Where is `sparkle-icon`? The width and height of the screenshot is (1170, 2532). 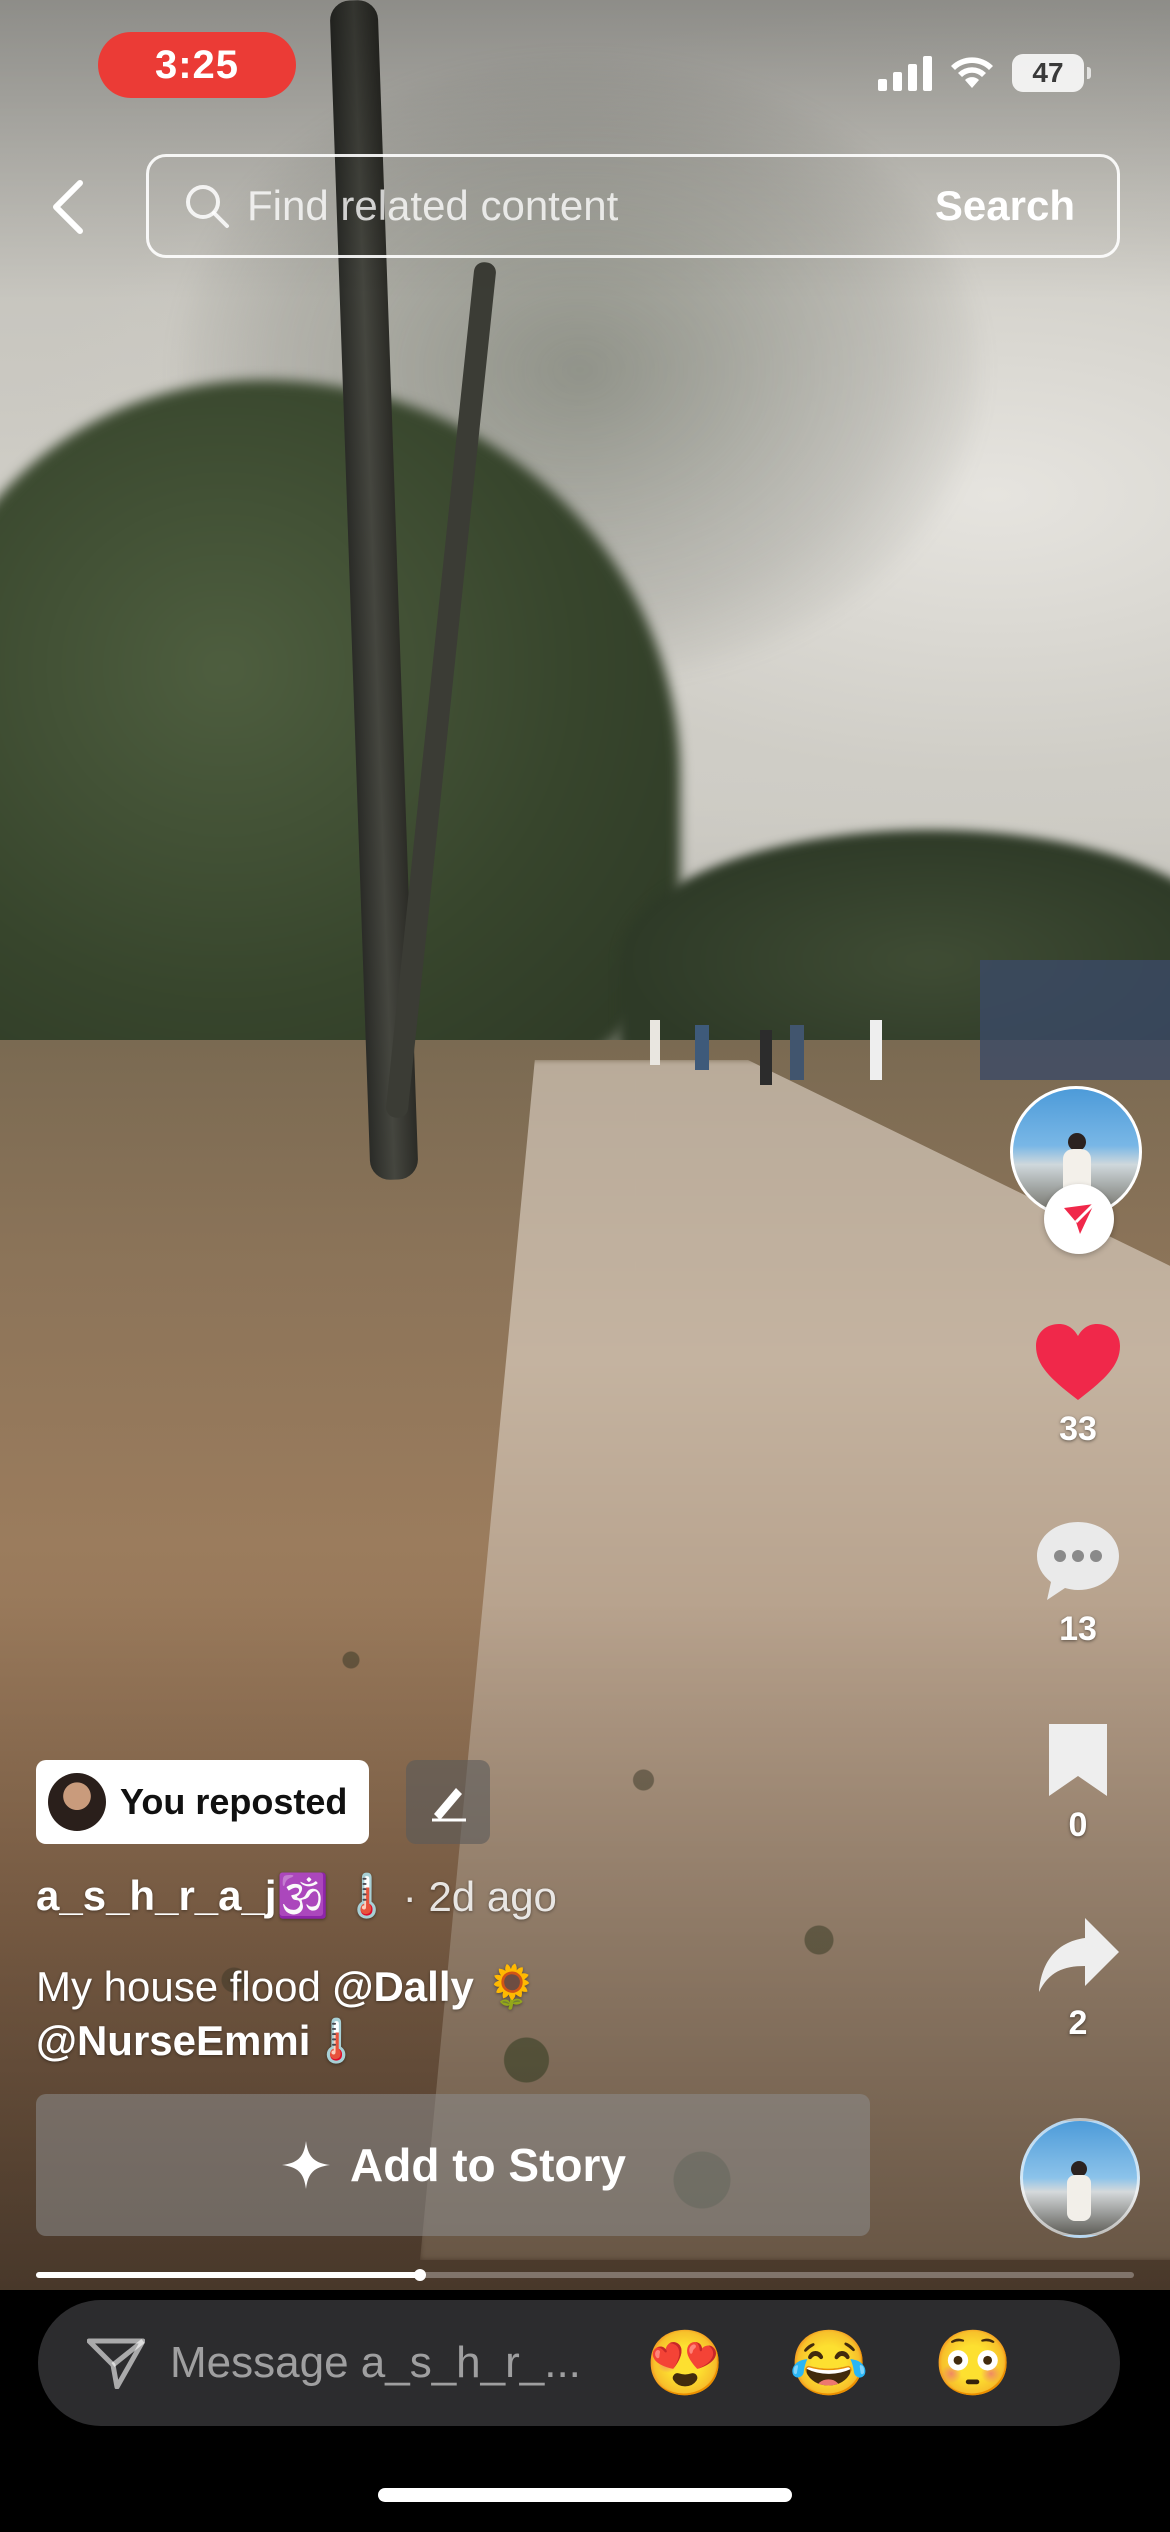 sparkle-icon is located at coordinates (306, 2165).